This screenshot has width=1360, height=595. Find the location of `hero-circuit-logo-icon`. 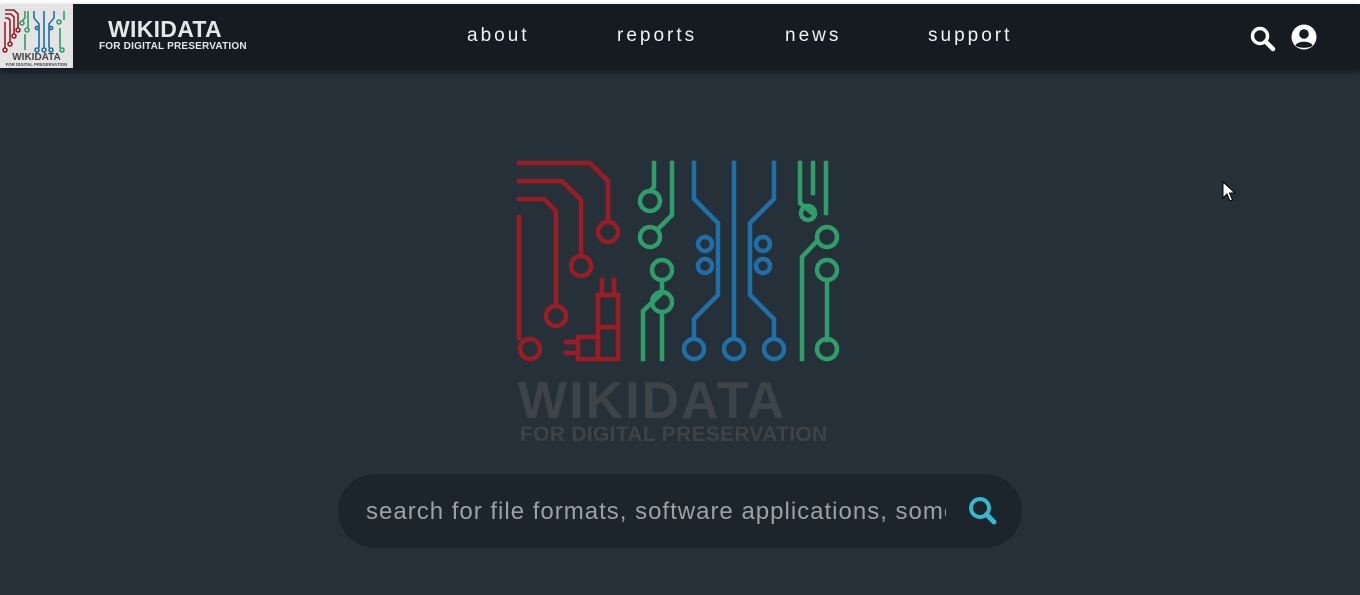

hero-circuit-logo-icon is located at coordinates (680, 265).